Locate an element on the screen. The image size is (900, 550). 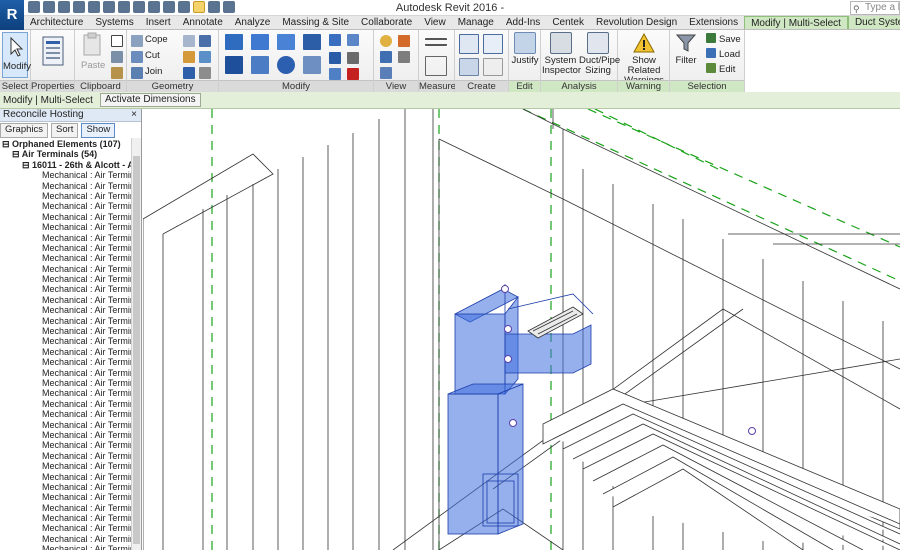
filter-button: Filter is located at coordinates (686, 49).